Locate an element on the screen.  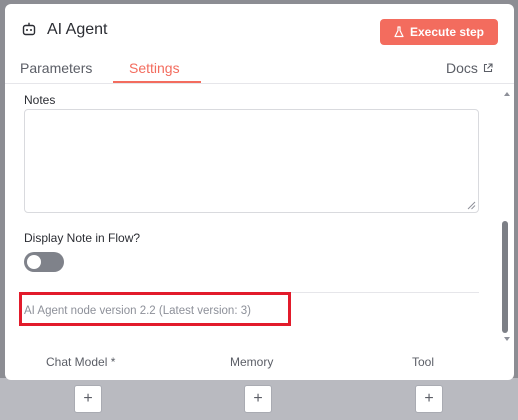
tab-parameters: Parameters is located at coordinates (56, 68).